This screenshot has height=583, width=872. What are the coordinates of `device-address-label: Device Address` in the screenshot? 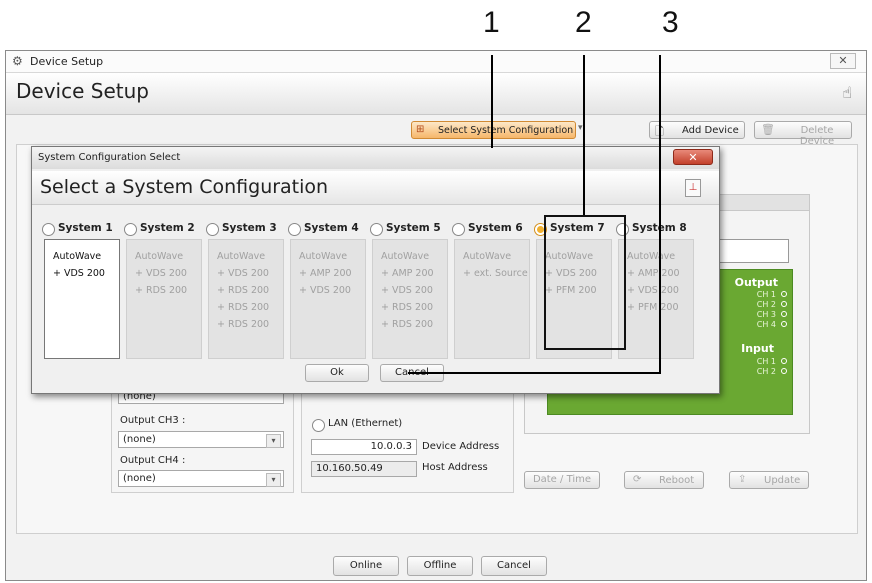 It's located at (461, 446).